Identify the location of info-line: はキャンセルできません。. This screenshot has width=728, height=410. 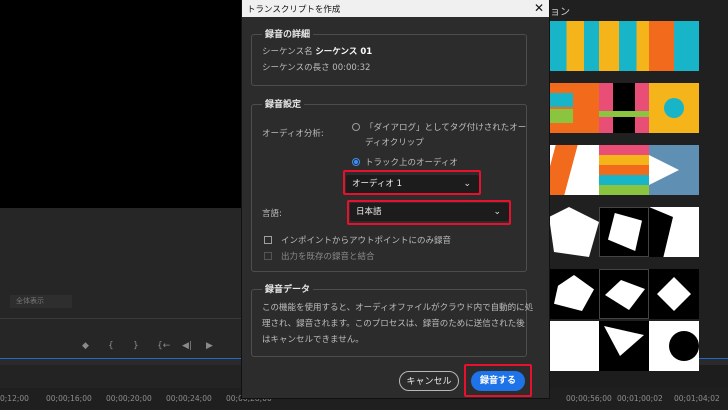
(313, 340).